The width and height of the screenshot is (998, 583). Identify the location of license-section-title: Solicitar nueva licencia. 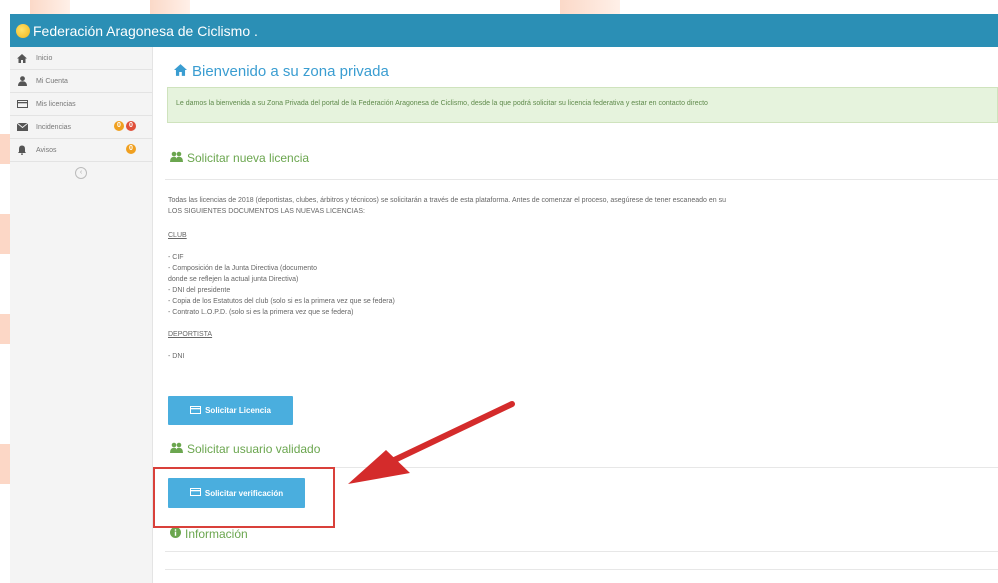
(239, 158).